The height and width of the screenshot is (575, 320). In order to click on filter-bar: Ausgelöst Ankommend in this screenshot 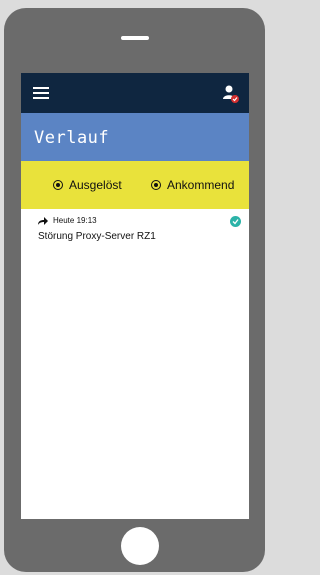, I will do `click(135, 185)`.